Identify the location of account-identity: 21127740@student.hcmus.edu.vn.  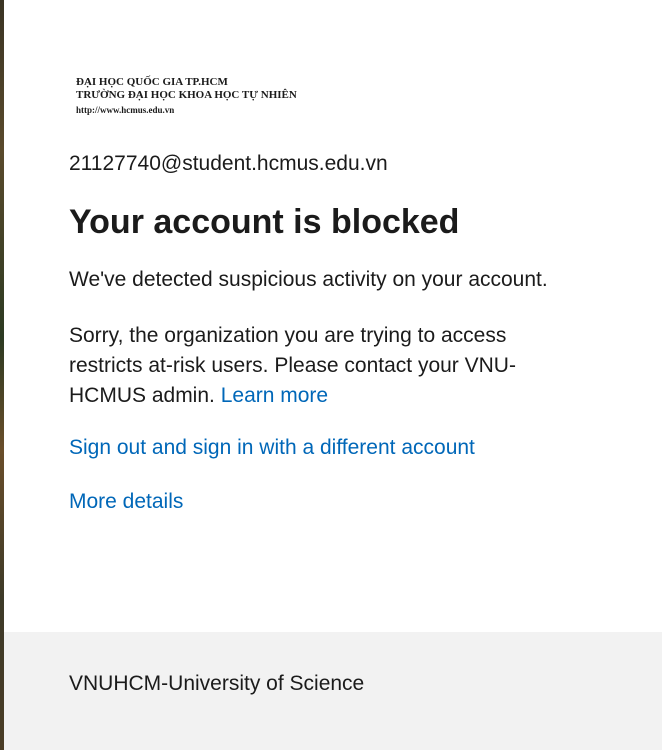
(228, 163).